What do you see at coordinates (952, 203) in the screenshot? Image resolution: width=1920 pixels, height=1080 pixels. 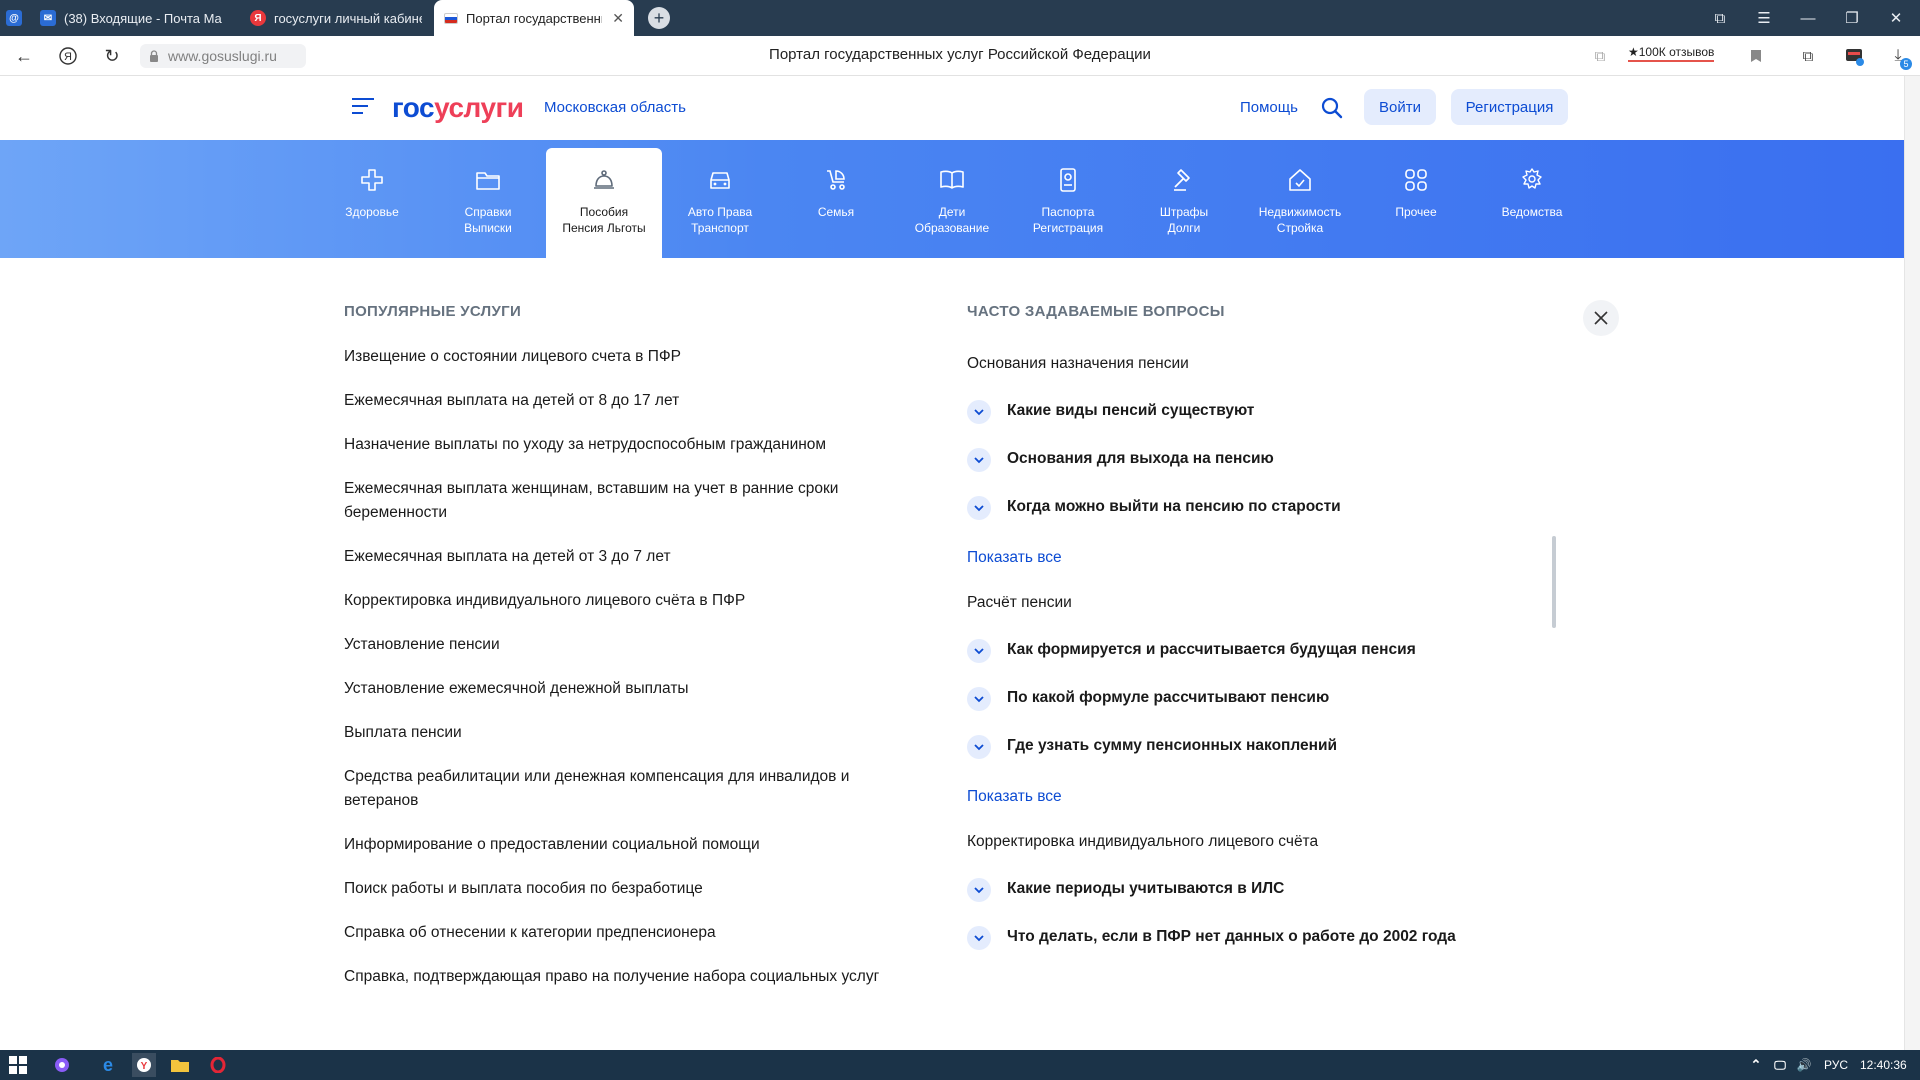 I see `category-children: Дети Образование` at bounding box center [952, 203].